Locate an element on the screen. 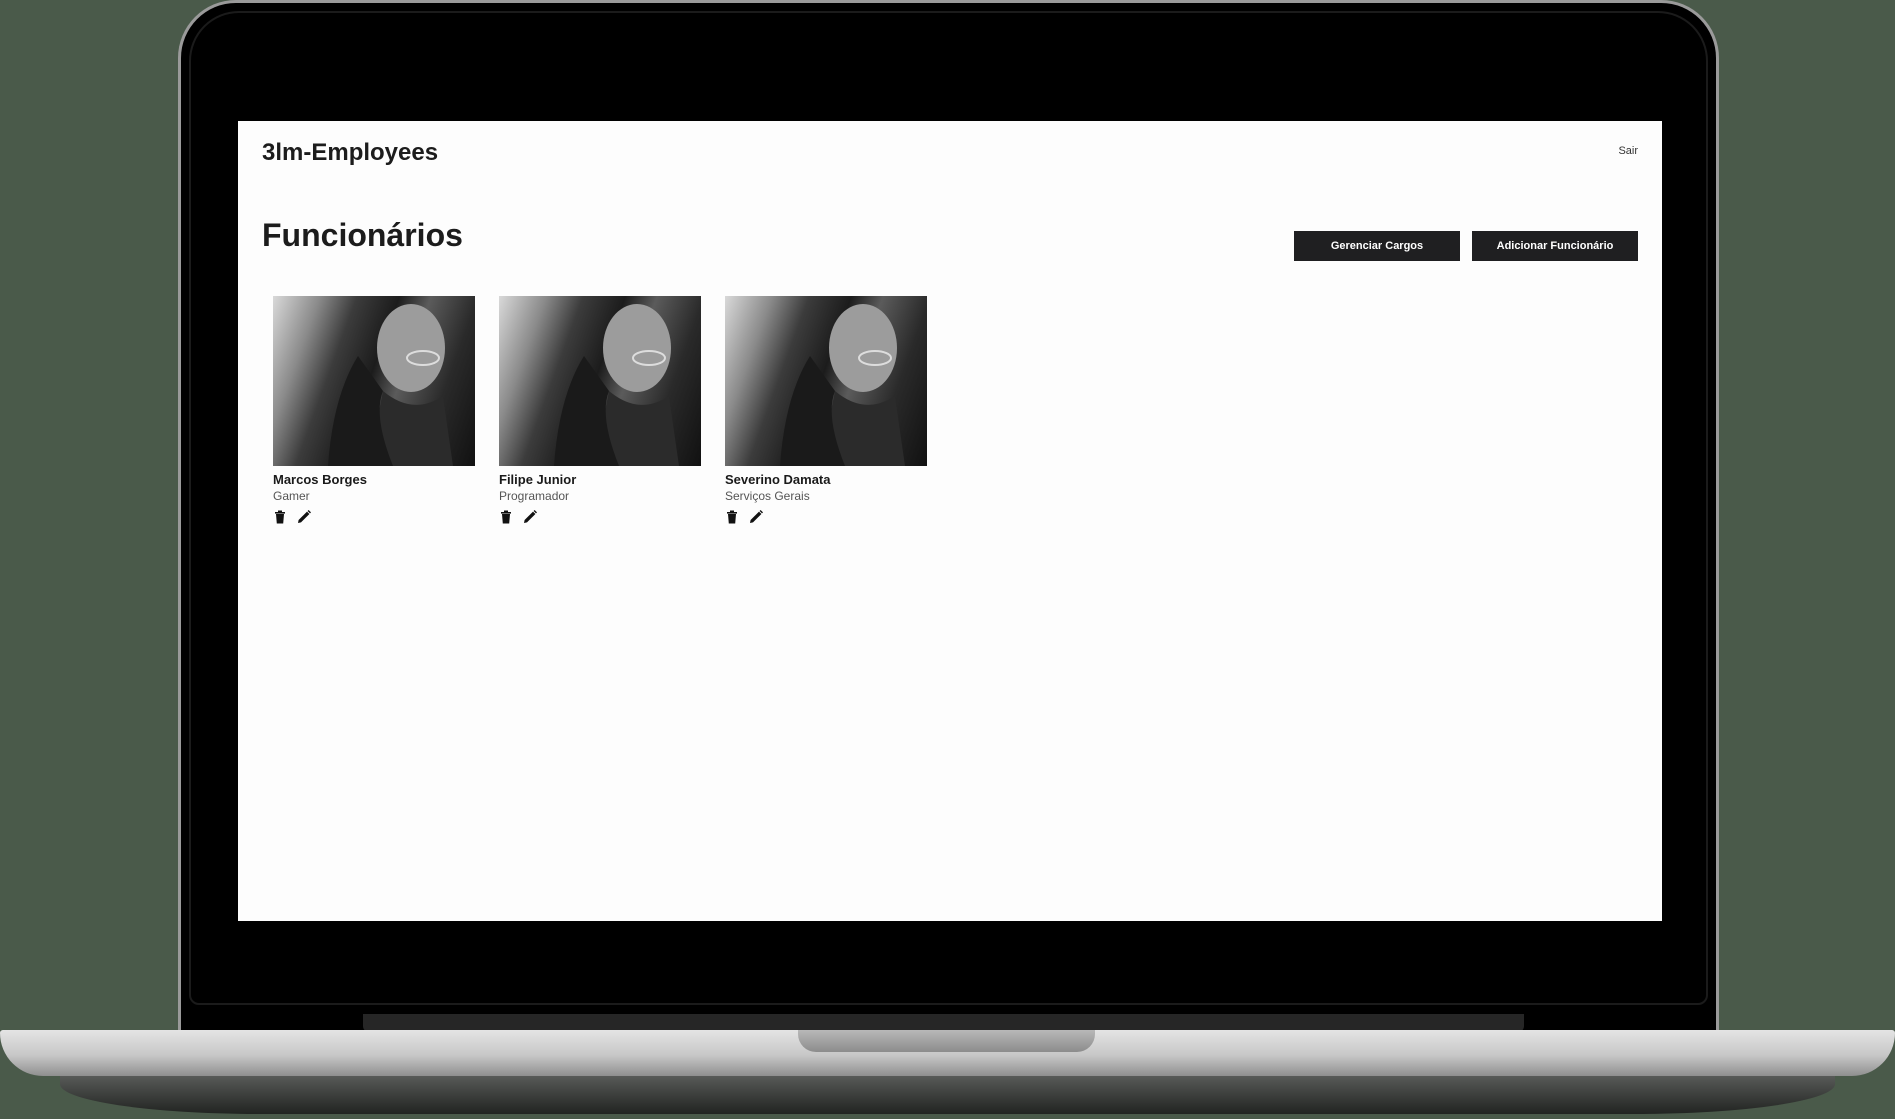 The width and height of the screenshot is (1895, 1119). add-employee-button: Adicionar Funcionário is located at coordinates (1555, 246).